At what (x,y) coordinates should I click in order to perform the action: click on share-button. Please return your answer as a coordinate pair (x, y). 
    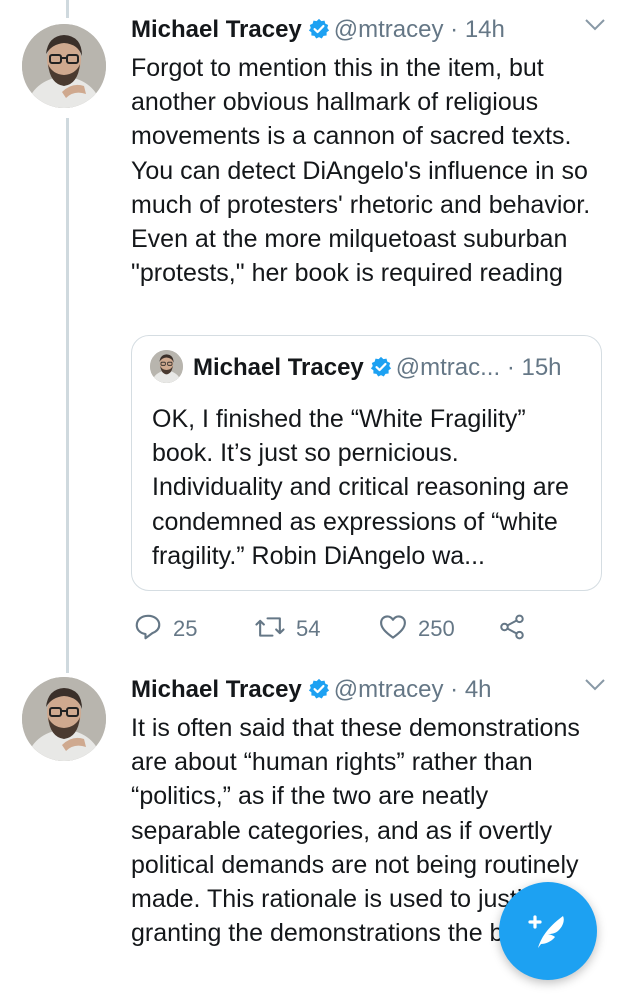
    Looking at the image, I should click on (512, 627).